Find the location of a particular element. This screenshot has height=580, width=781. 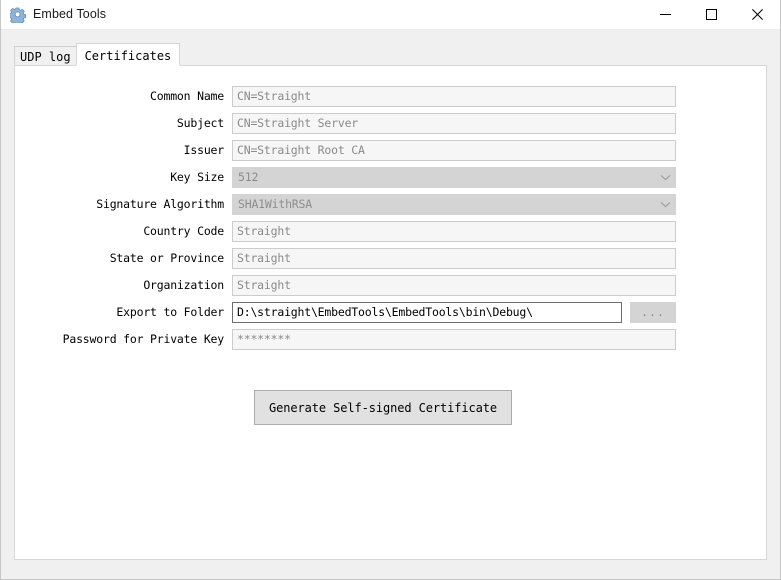

maximize-icon is located at coordinates (711, 14).